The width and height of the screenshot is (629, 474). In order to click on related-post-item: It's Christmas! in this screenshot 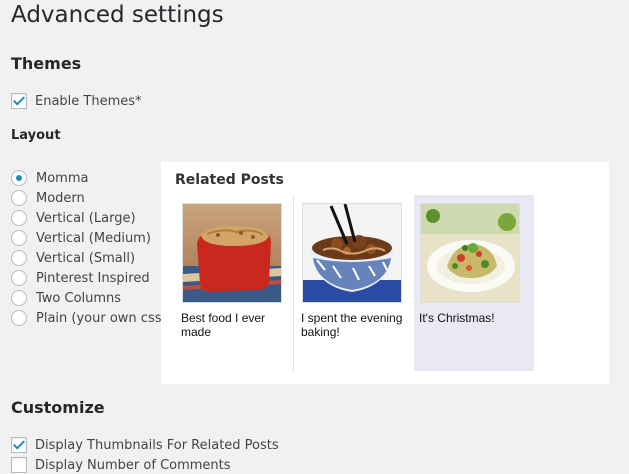, I will do `click(474, 283)`.